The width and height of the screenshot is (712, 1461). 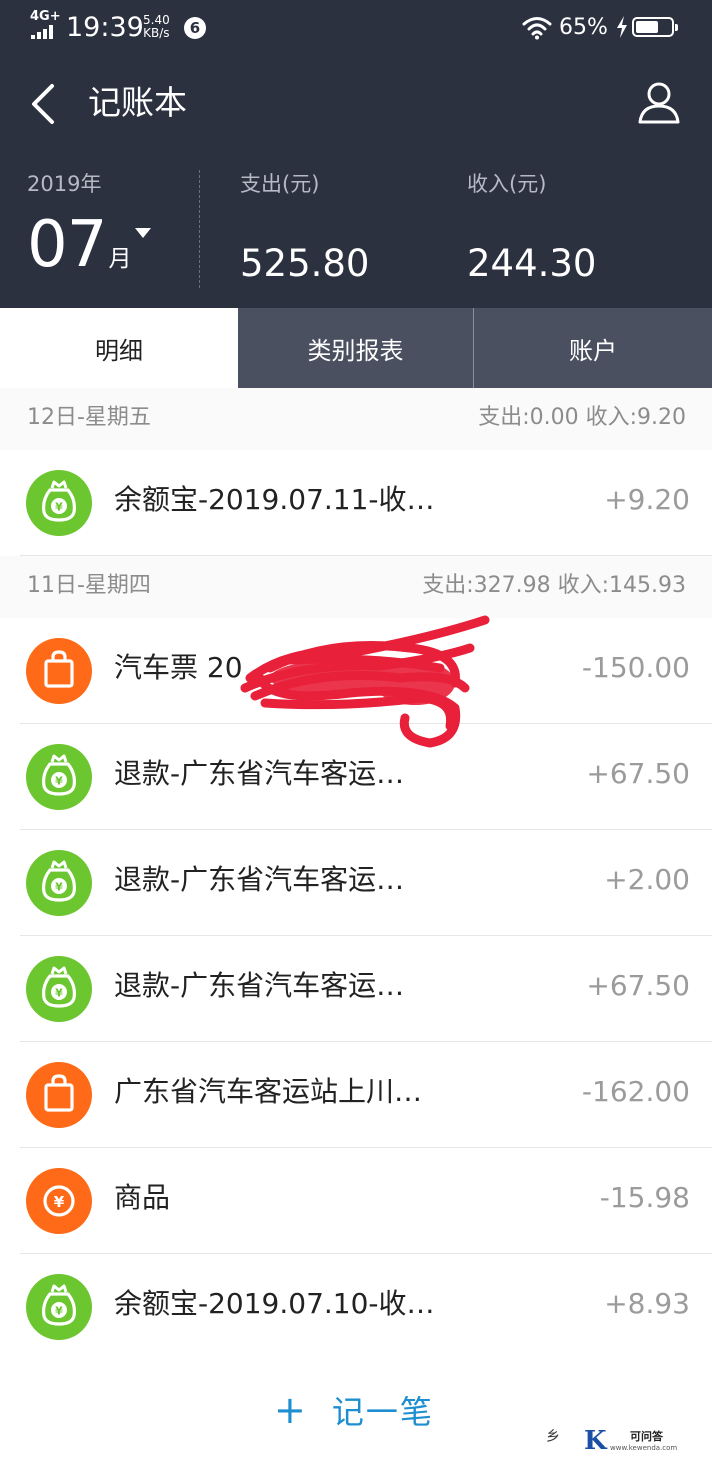 I want to click on transaction-title: 汽车票 20, so click(x=178, y=667).